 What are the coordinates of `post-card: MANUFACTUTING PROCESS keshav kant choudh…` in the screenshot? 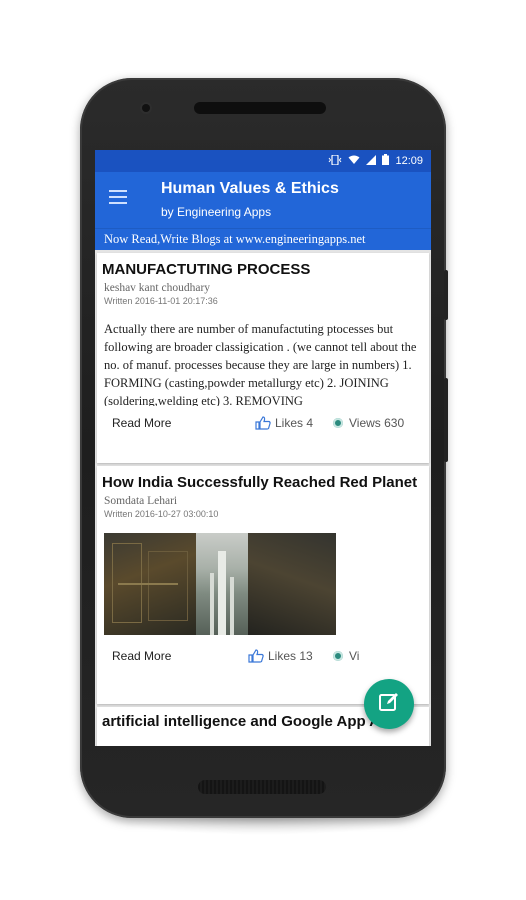 It's located at (263, 358).